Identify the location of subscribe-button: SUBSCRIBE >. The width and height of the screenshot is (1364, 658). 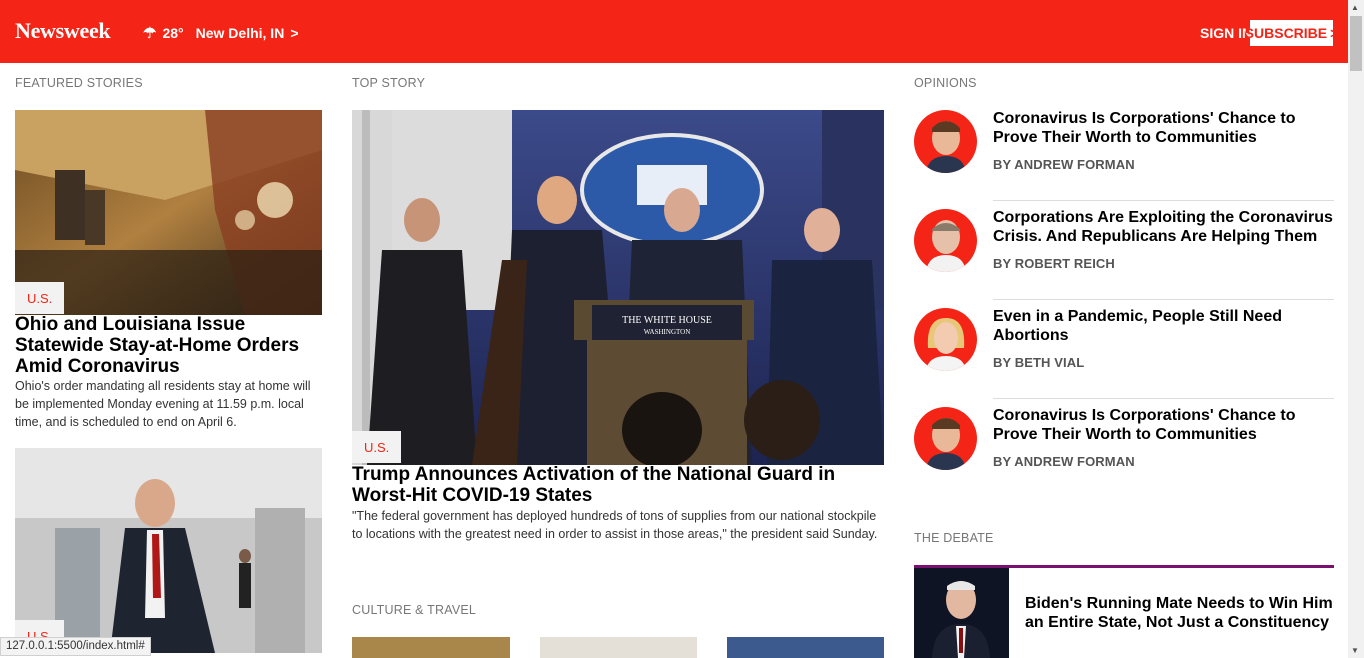
(1291, 33).